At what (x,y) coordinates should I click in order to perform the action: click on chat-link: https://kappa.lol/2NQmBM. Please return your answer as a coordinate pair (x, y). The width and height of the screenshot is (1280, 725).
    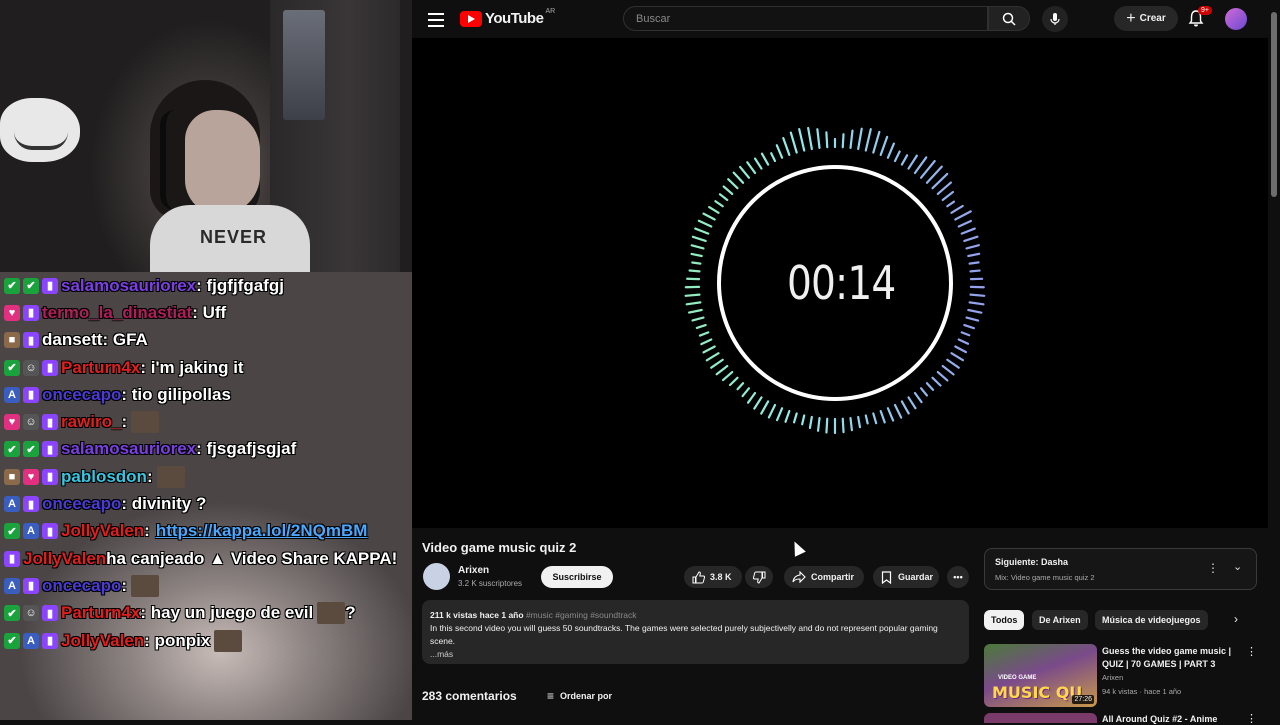
    Looking at the image, I should click on (262, 531).